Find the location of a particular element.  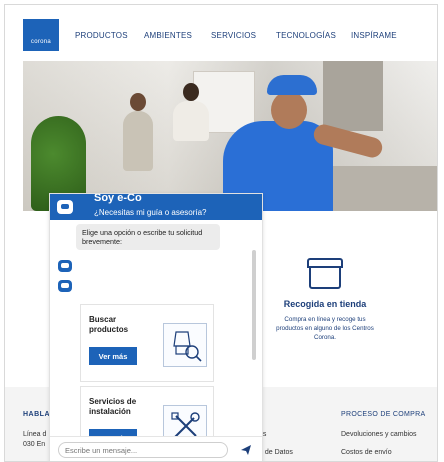

footer-link-devoluciones: Devoluciones y cambios is located at coordinates (378, 434).